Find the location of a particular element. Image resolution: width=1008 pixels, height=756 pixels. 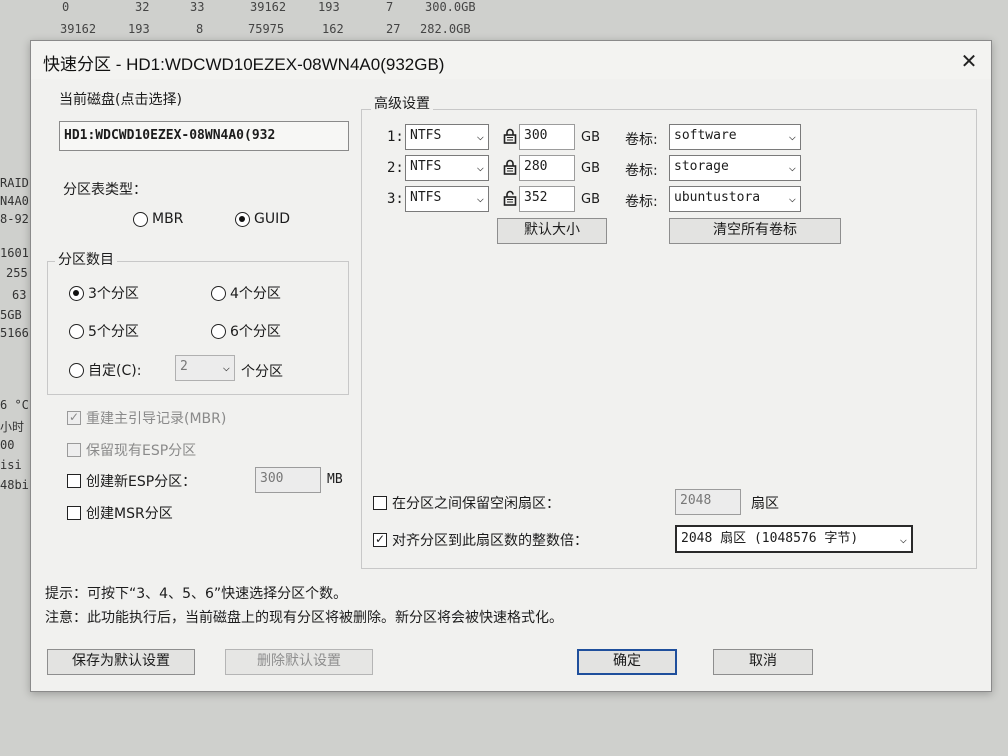

radio-4-partitions: 4个分区 is located at coordinates (246, 293).